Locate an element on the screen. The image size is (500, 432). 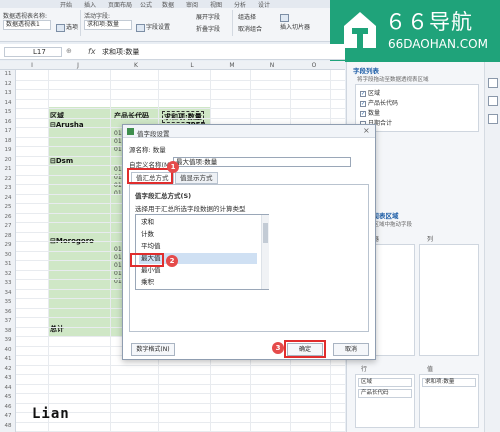
function-option: 求和 is located at coordinates (198, 222).